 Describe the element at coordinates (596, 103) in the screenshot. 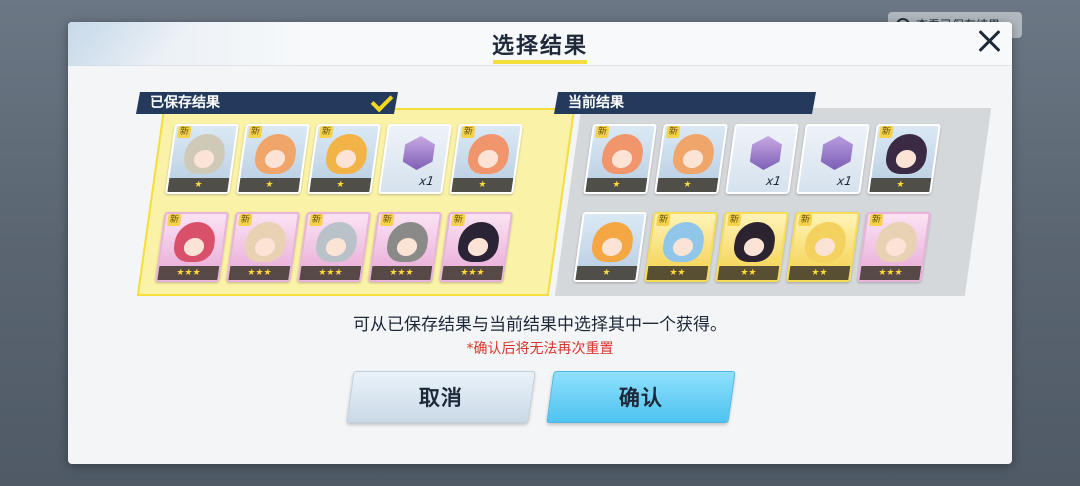

I see `current-result-label: 当前结果` at that location.